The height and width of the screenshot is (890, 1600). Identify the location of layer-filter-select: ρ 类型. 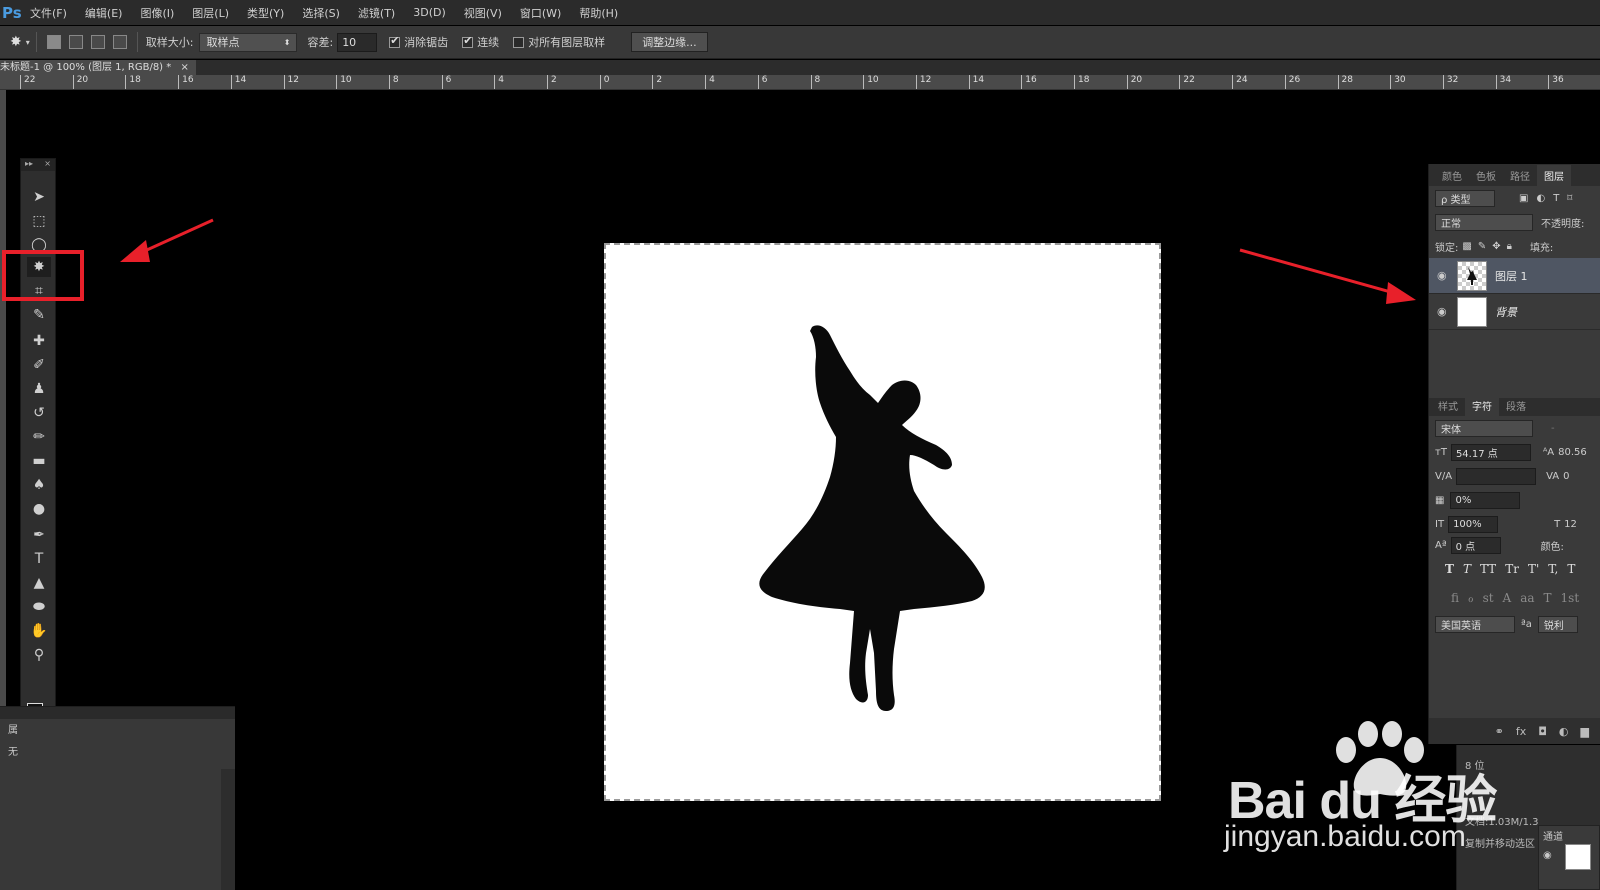
(1465, 198).